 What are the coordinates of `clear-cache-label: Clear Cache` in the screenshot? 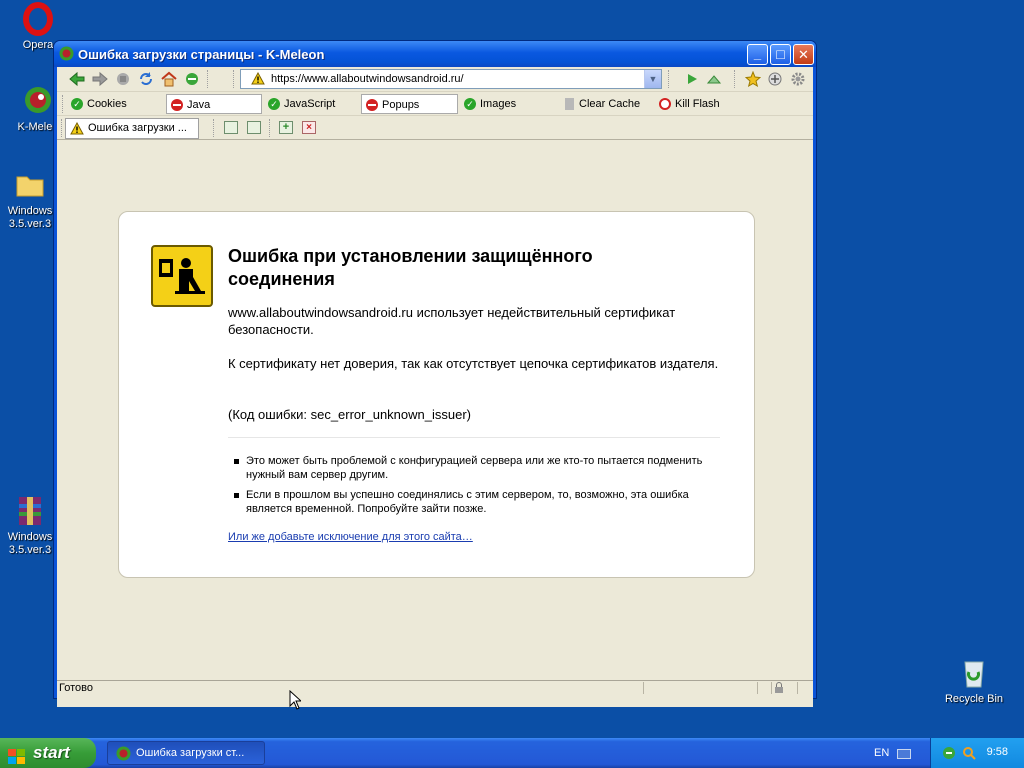 It's located at (610, 104).